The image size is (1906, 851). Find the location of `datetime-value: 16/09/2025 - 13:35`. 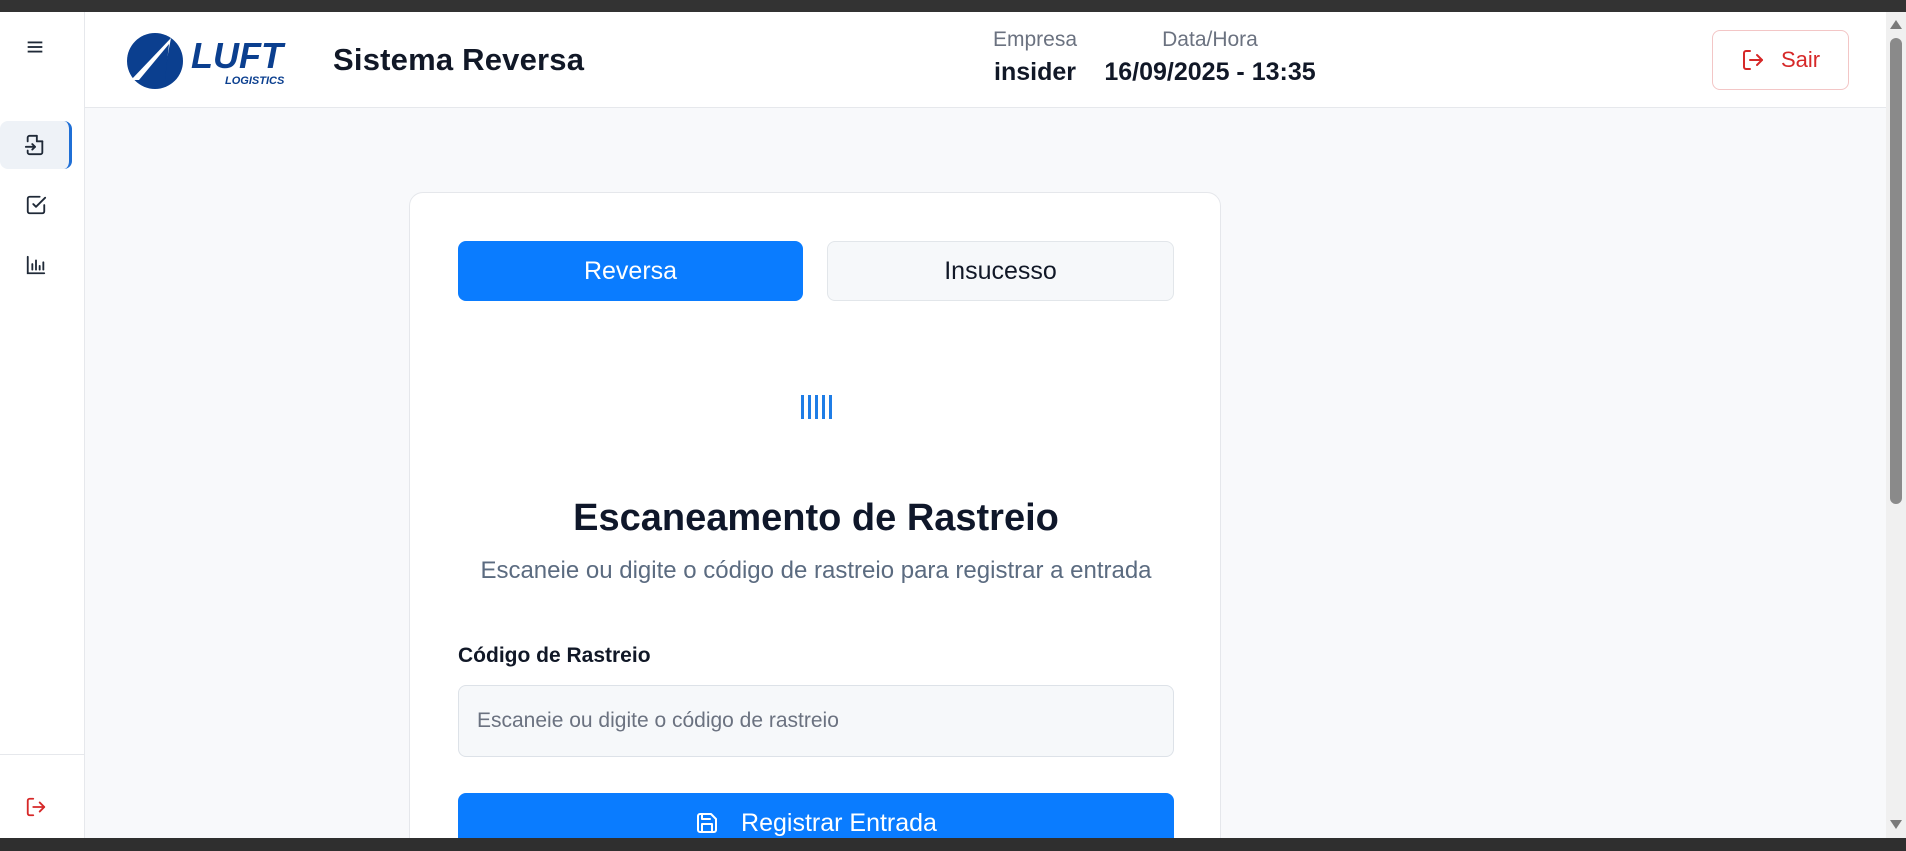

datetime-value: 16/09/2025 - 13:35 is located at coordinates (1210, 72).